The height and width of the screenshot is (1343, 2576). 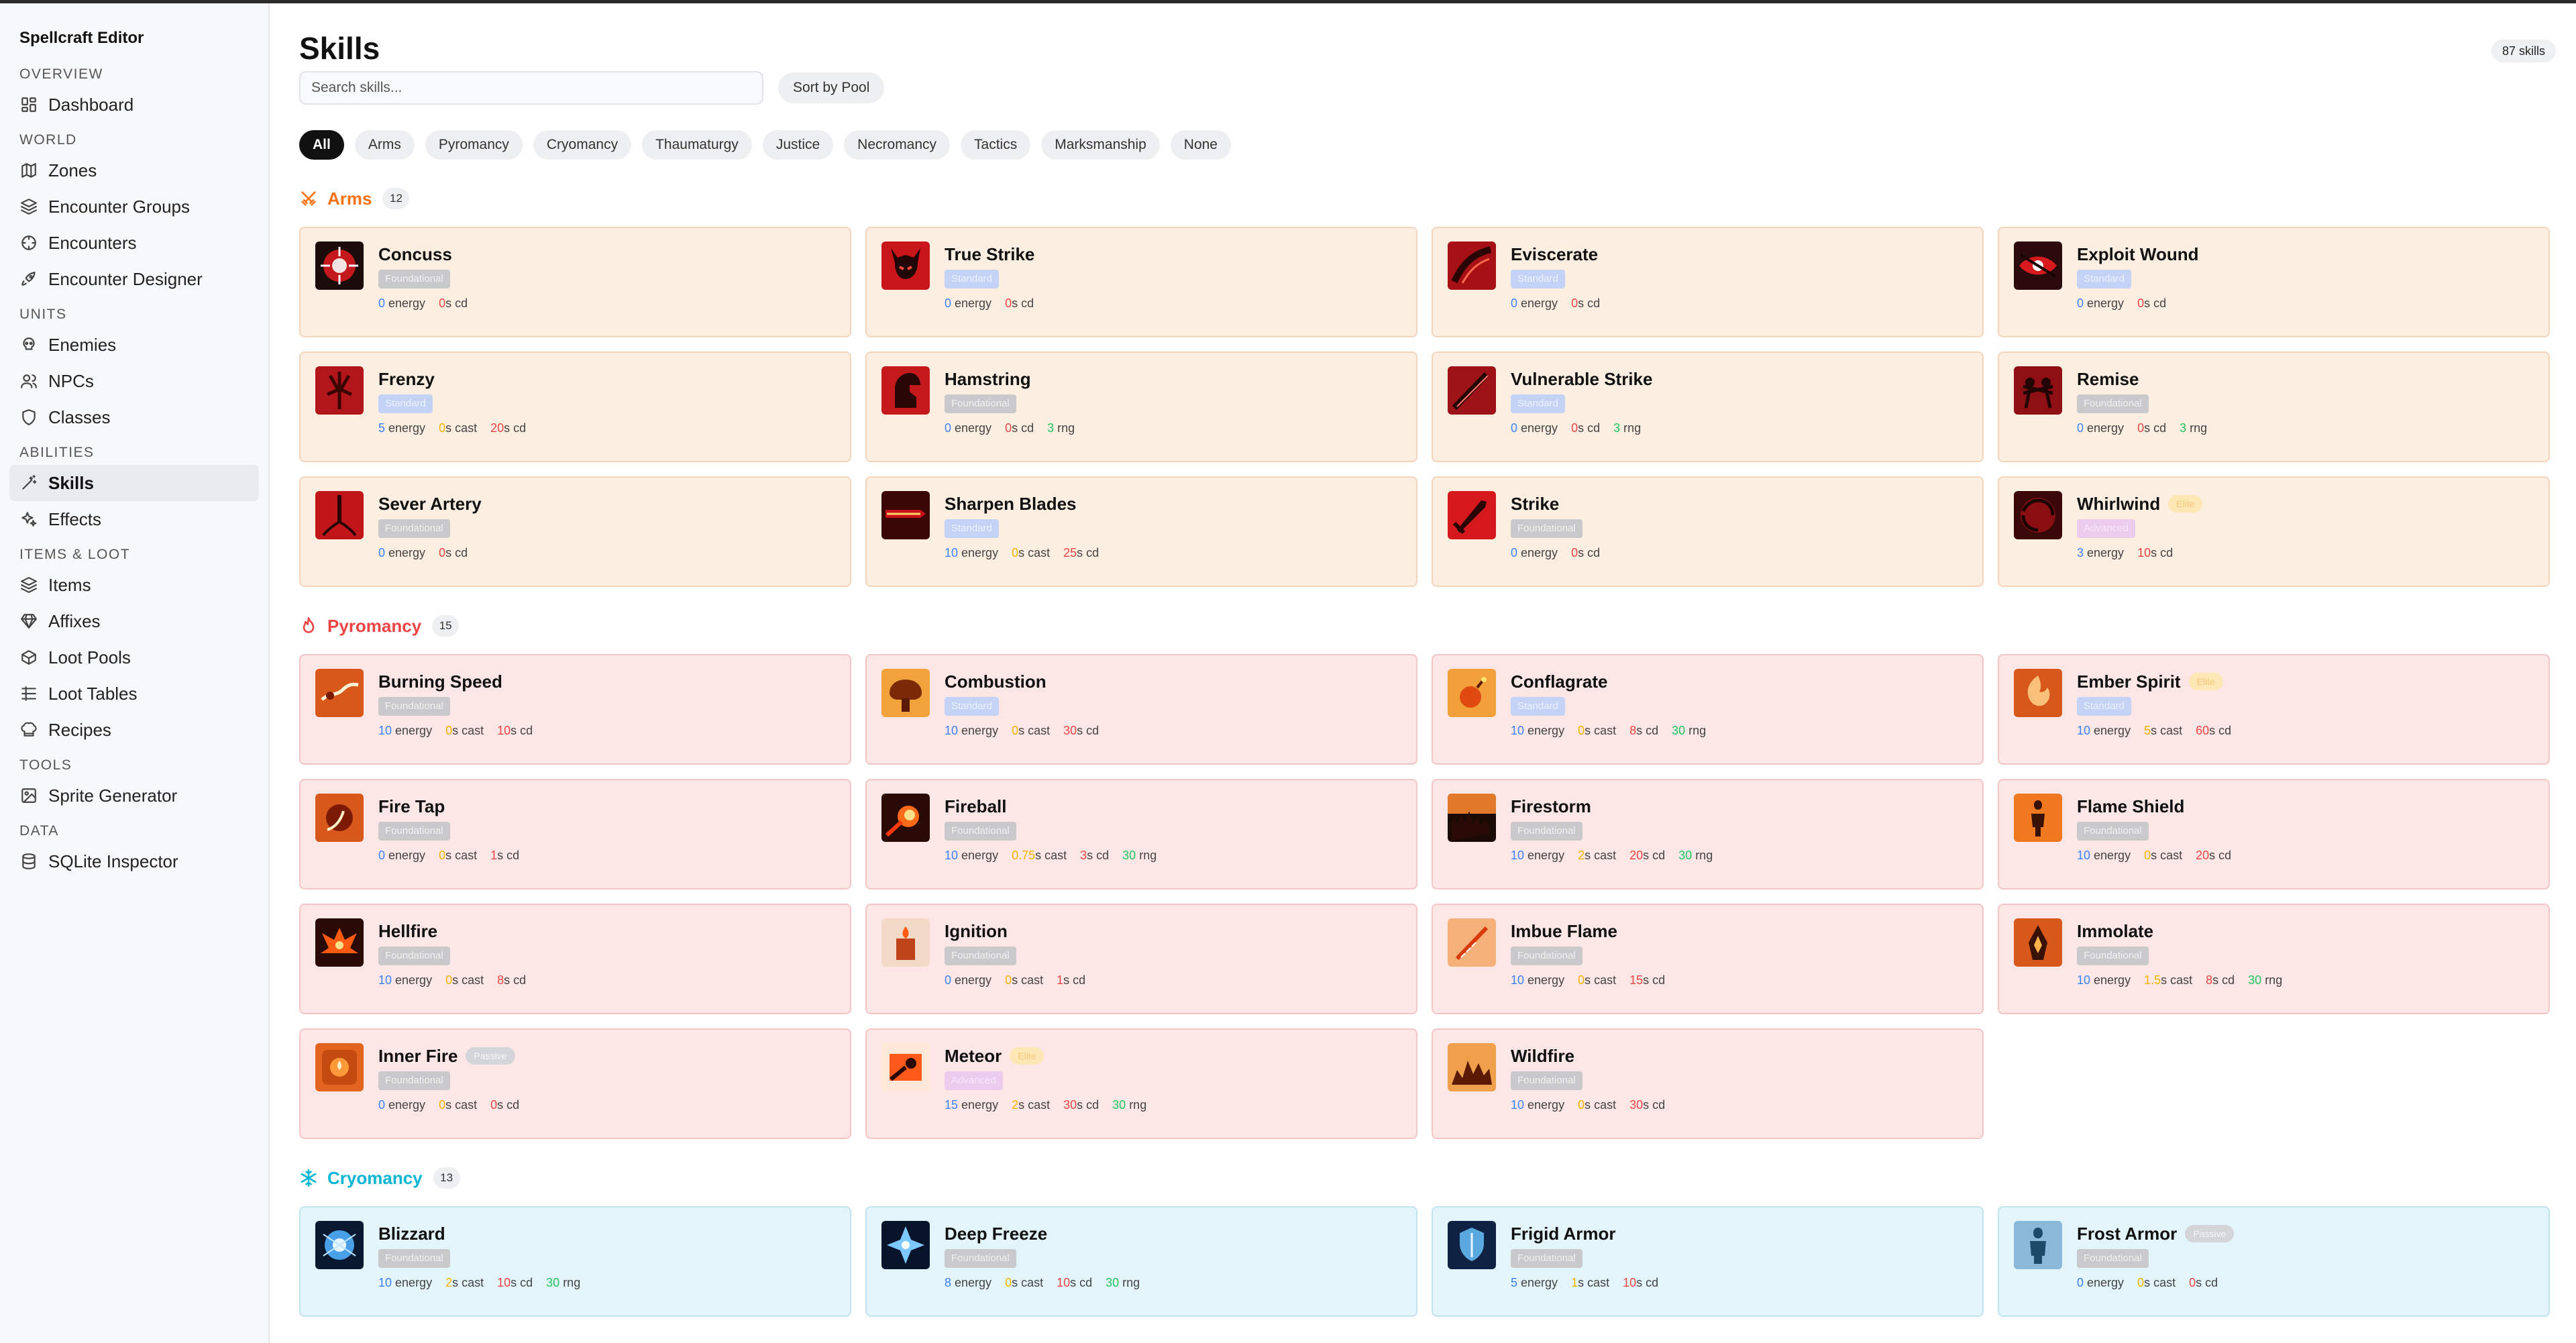 What do you see at coordinates (321, 145) in the screenshot?
I see `filter-chip-all: All` at bounding box center [321, 145].